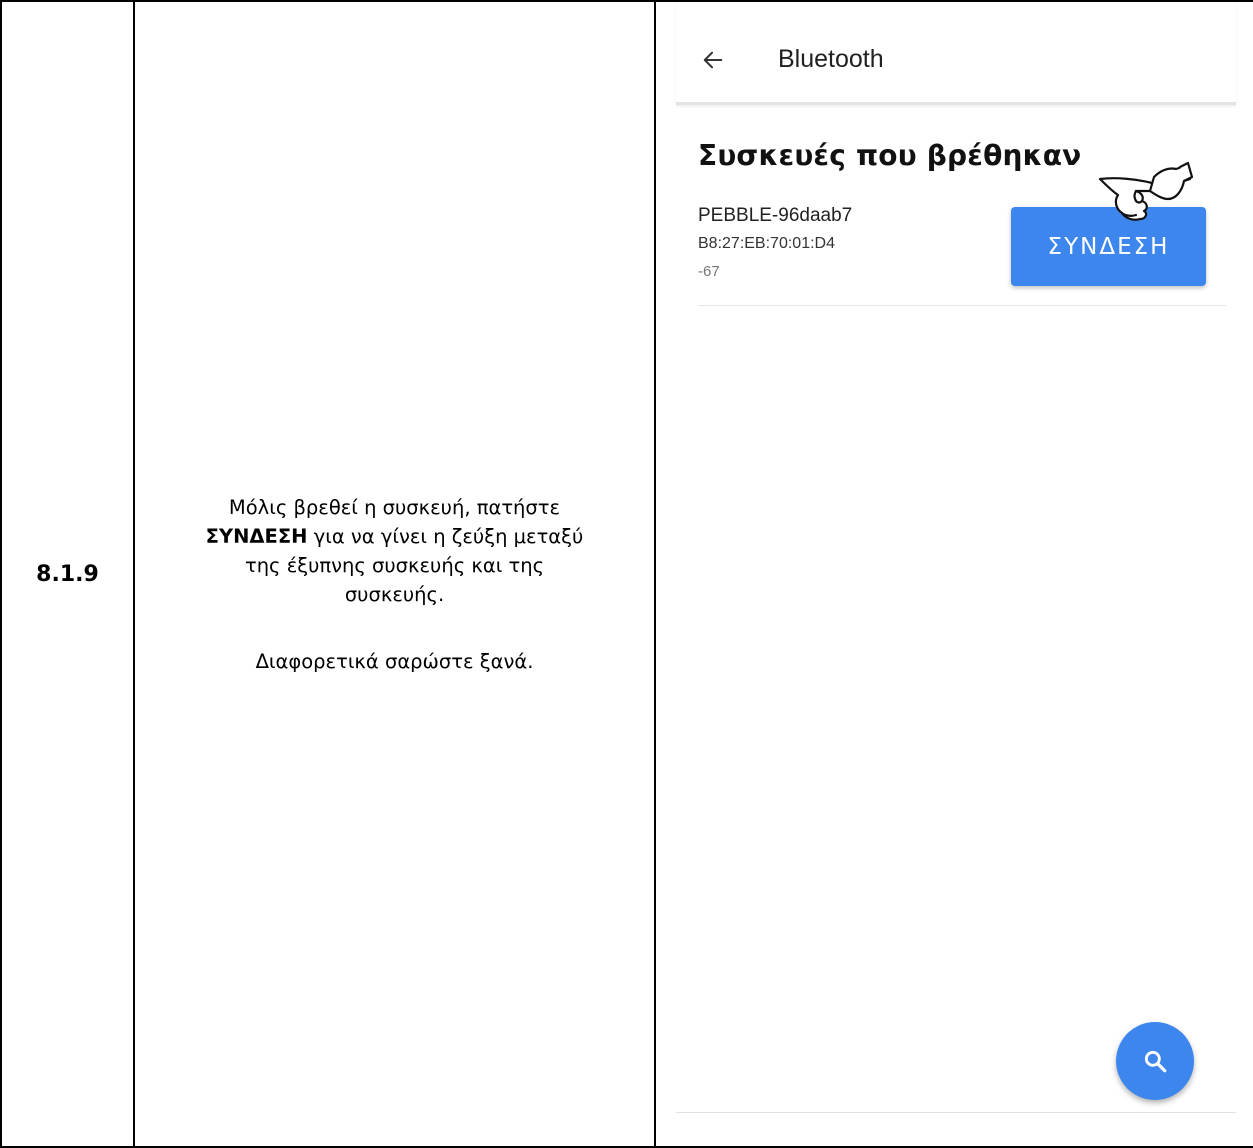 This screenshot has width=1253, height=1148. What do you see at coordinates (766, 243) in the screenshot?
I see `device-mac-address: B8:27:EB:70:01:D4` at bounding box center [766, 243].